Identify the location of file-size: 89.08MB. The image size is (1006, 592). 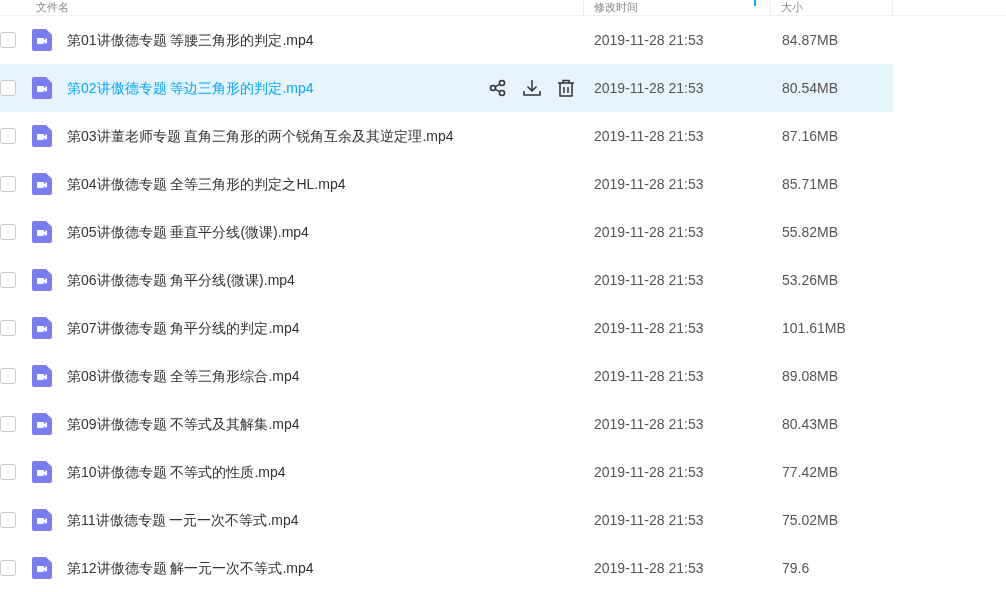
(810, 376).